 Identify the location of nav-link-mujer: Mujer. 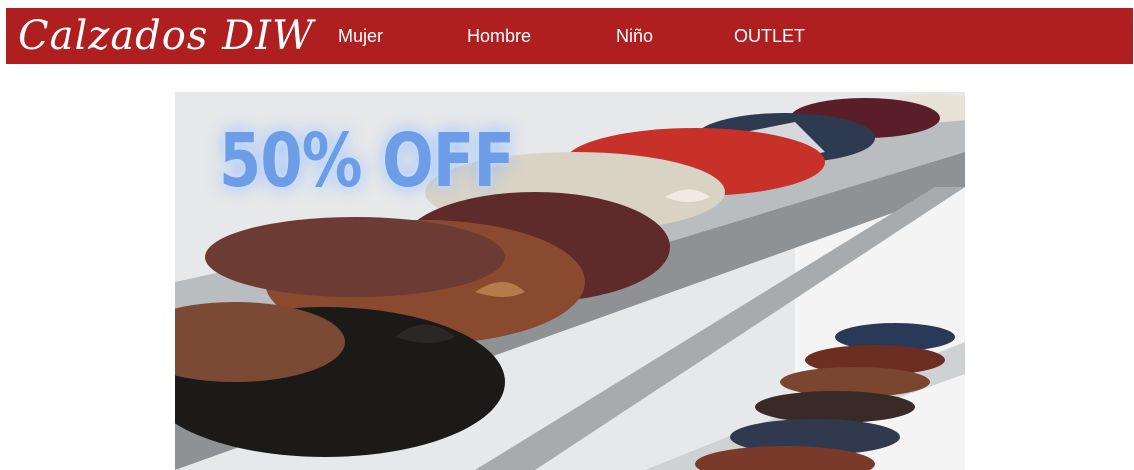
(360, 36).